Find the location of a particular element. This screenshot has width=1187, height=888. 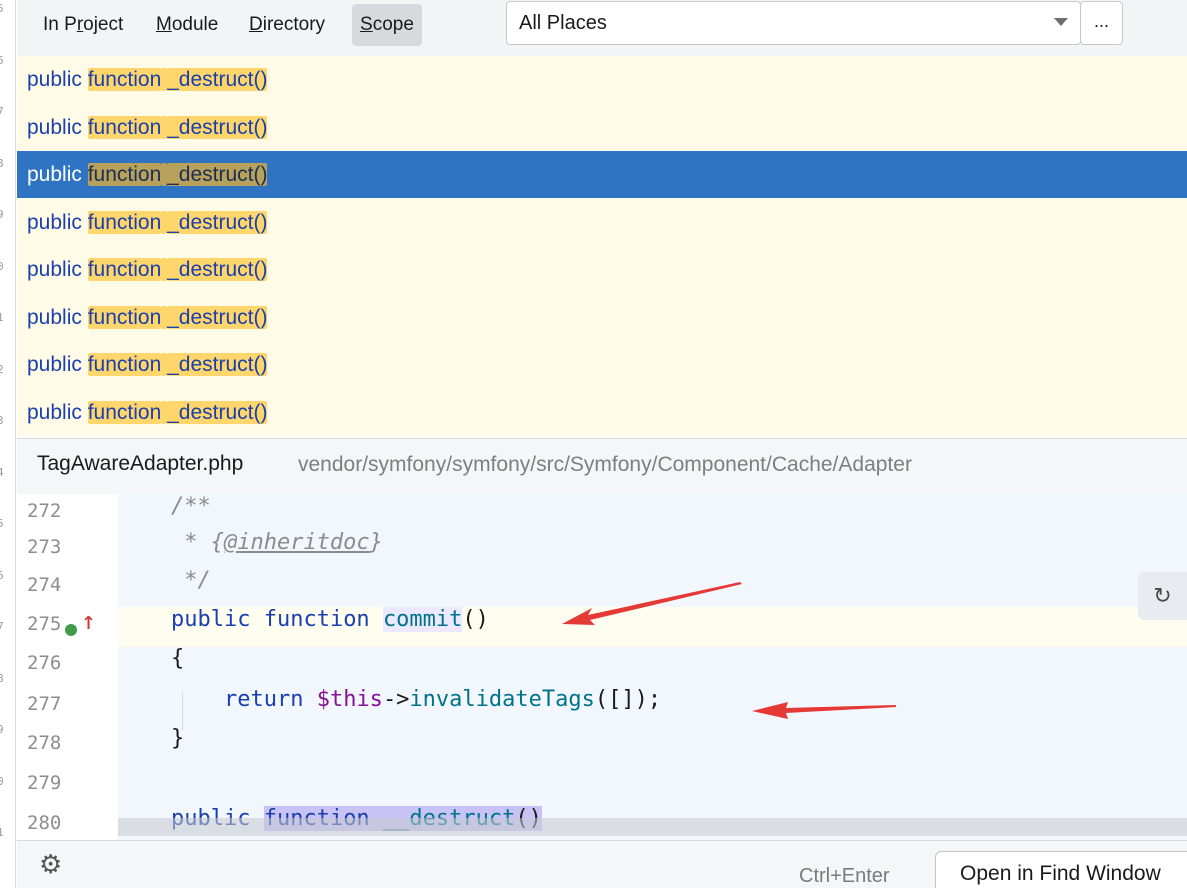

line-number: 275 is located at coordinates (44, 624).